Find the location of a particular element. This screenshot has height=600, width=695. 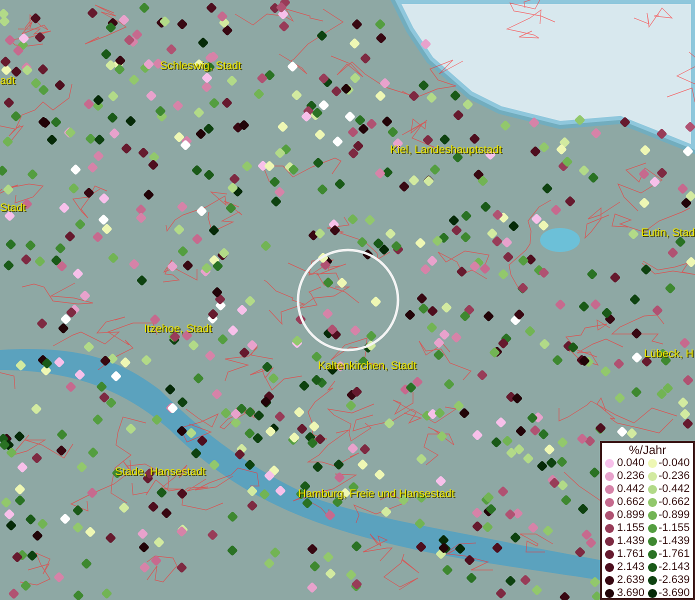

legend-value: 1.155 is located at coordinates (631, 528).